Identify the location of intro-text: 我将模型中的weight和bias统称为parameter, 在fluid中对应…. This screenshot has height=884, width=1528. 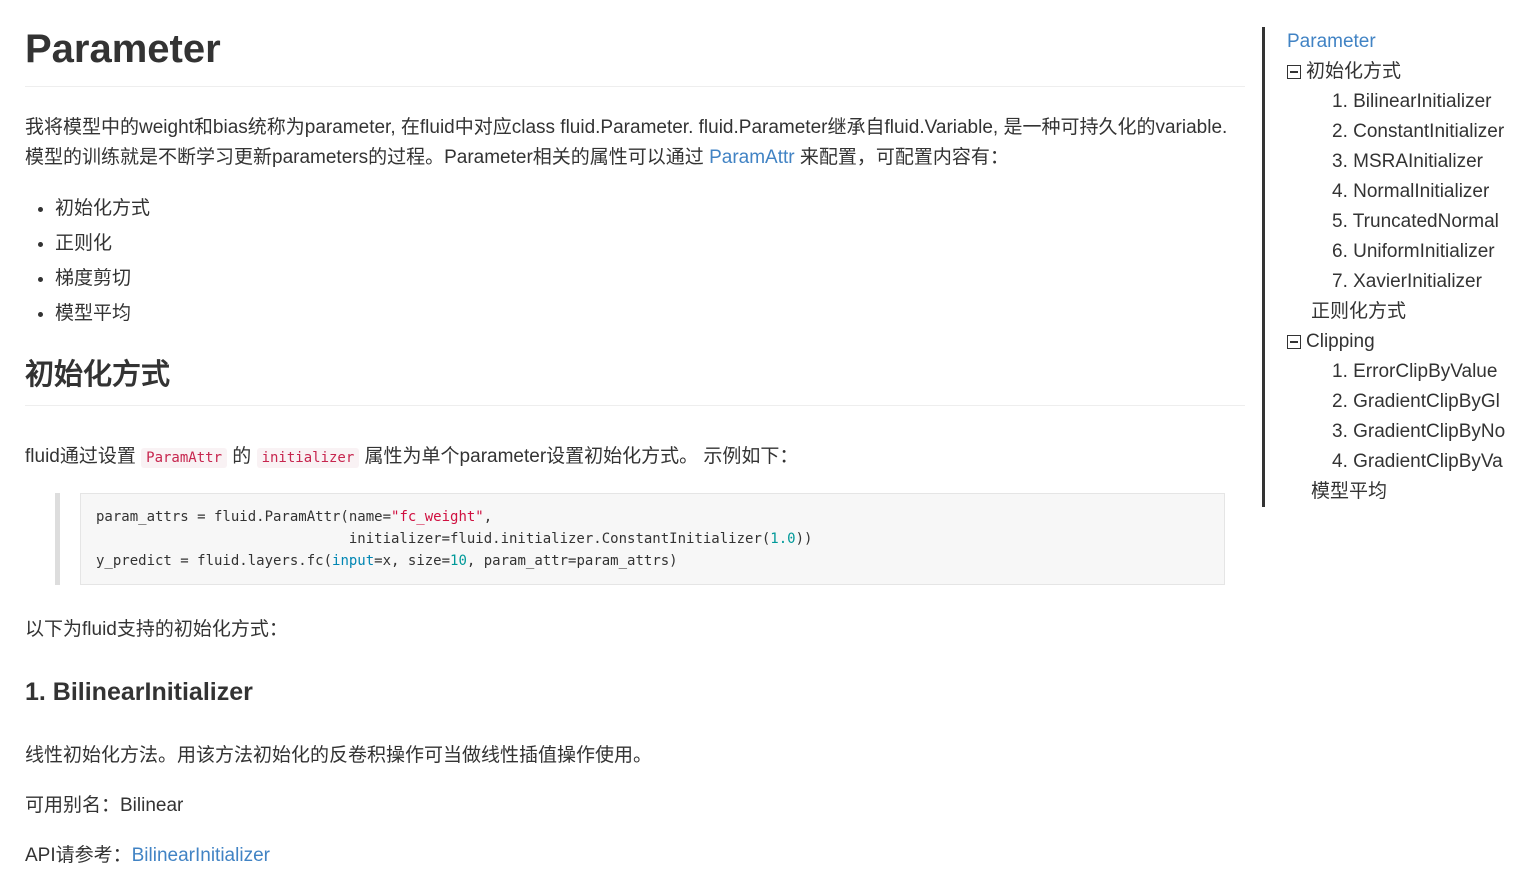
(626, 142).